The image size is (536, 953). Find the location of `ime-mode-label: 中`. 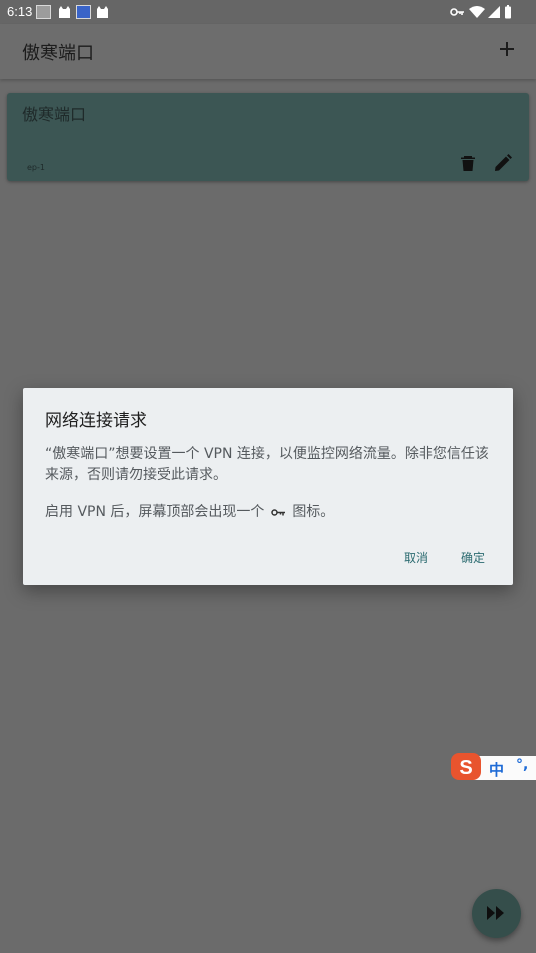

ime-mode-label: 中 is located at coordinates (496, 769).